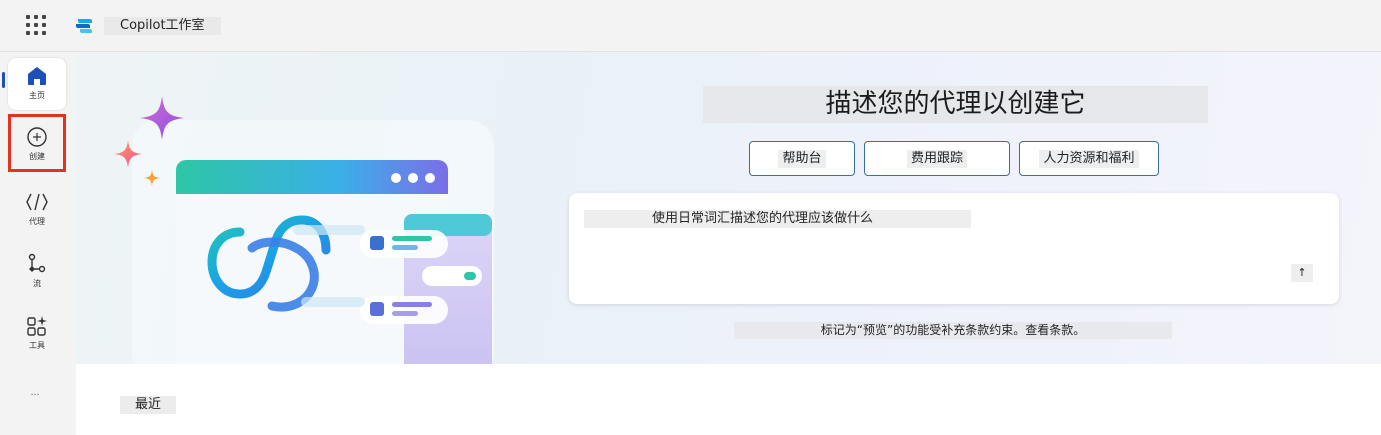  I want to click on copilot-studio-logo, so click(84, 26).